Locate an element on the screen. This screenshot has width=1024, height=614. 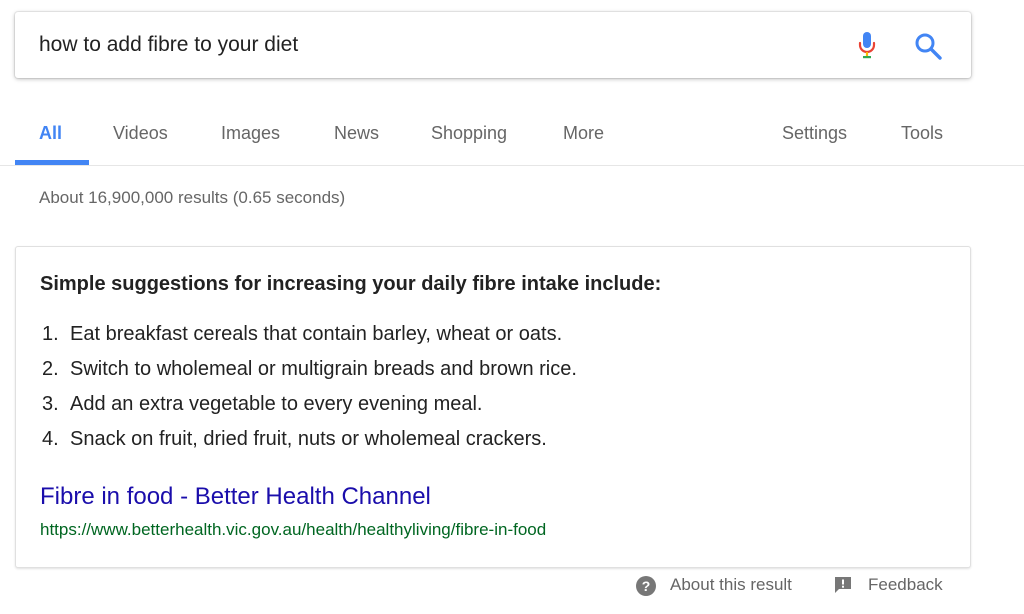
about-this-result-label: About this result is located at coordinates (731, 584).